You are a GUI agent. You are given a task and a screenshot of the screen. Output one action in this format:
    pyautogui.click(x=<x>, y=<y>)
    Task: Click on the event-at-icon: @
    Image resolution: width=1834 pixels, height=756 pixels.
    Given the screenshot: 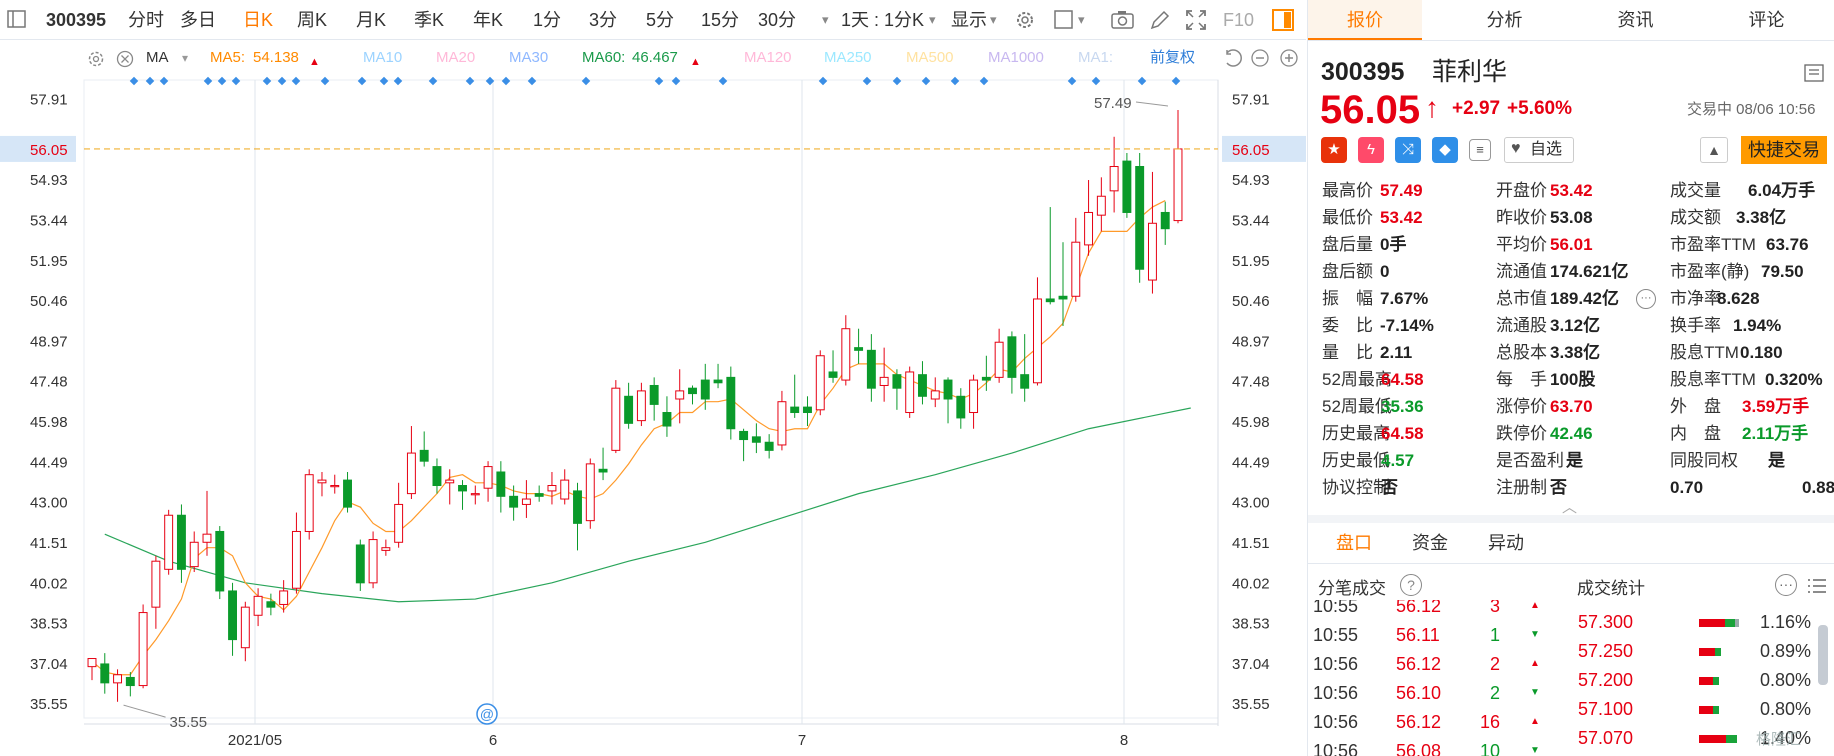 What is the action you would take?
    pyautogui.click(x=487, y=714)
    